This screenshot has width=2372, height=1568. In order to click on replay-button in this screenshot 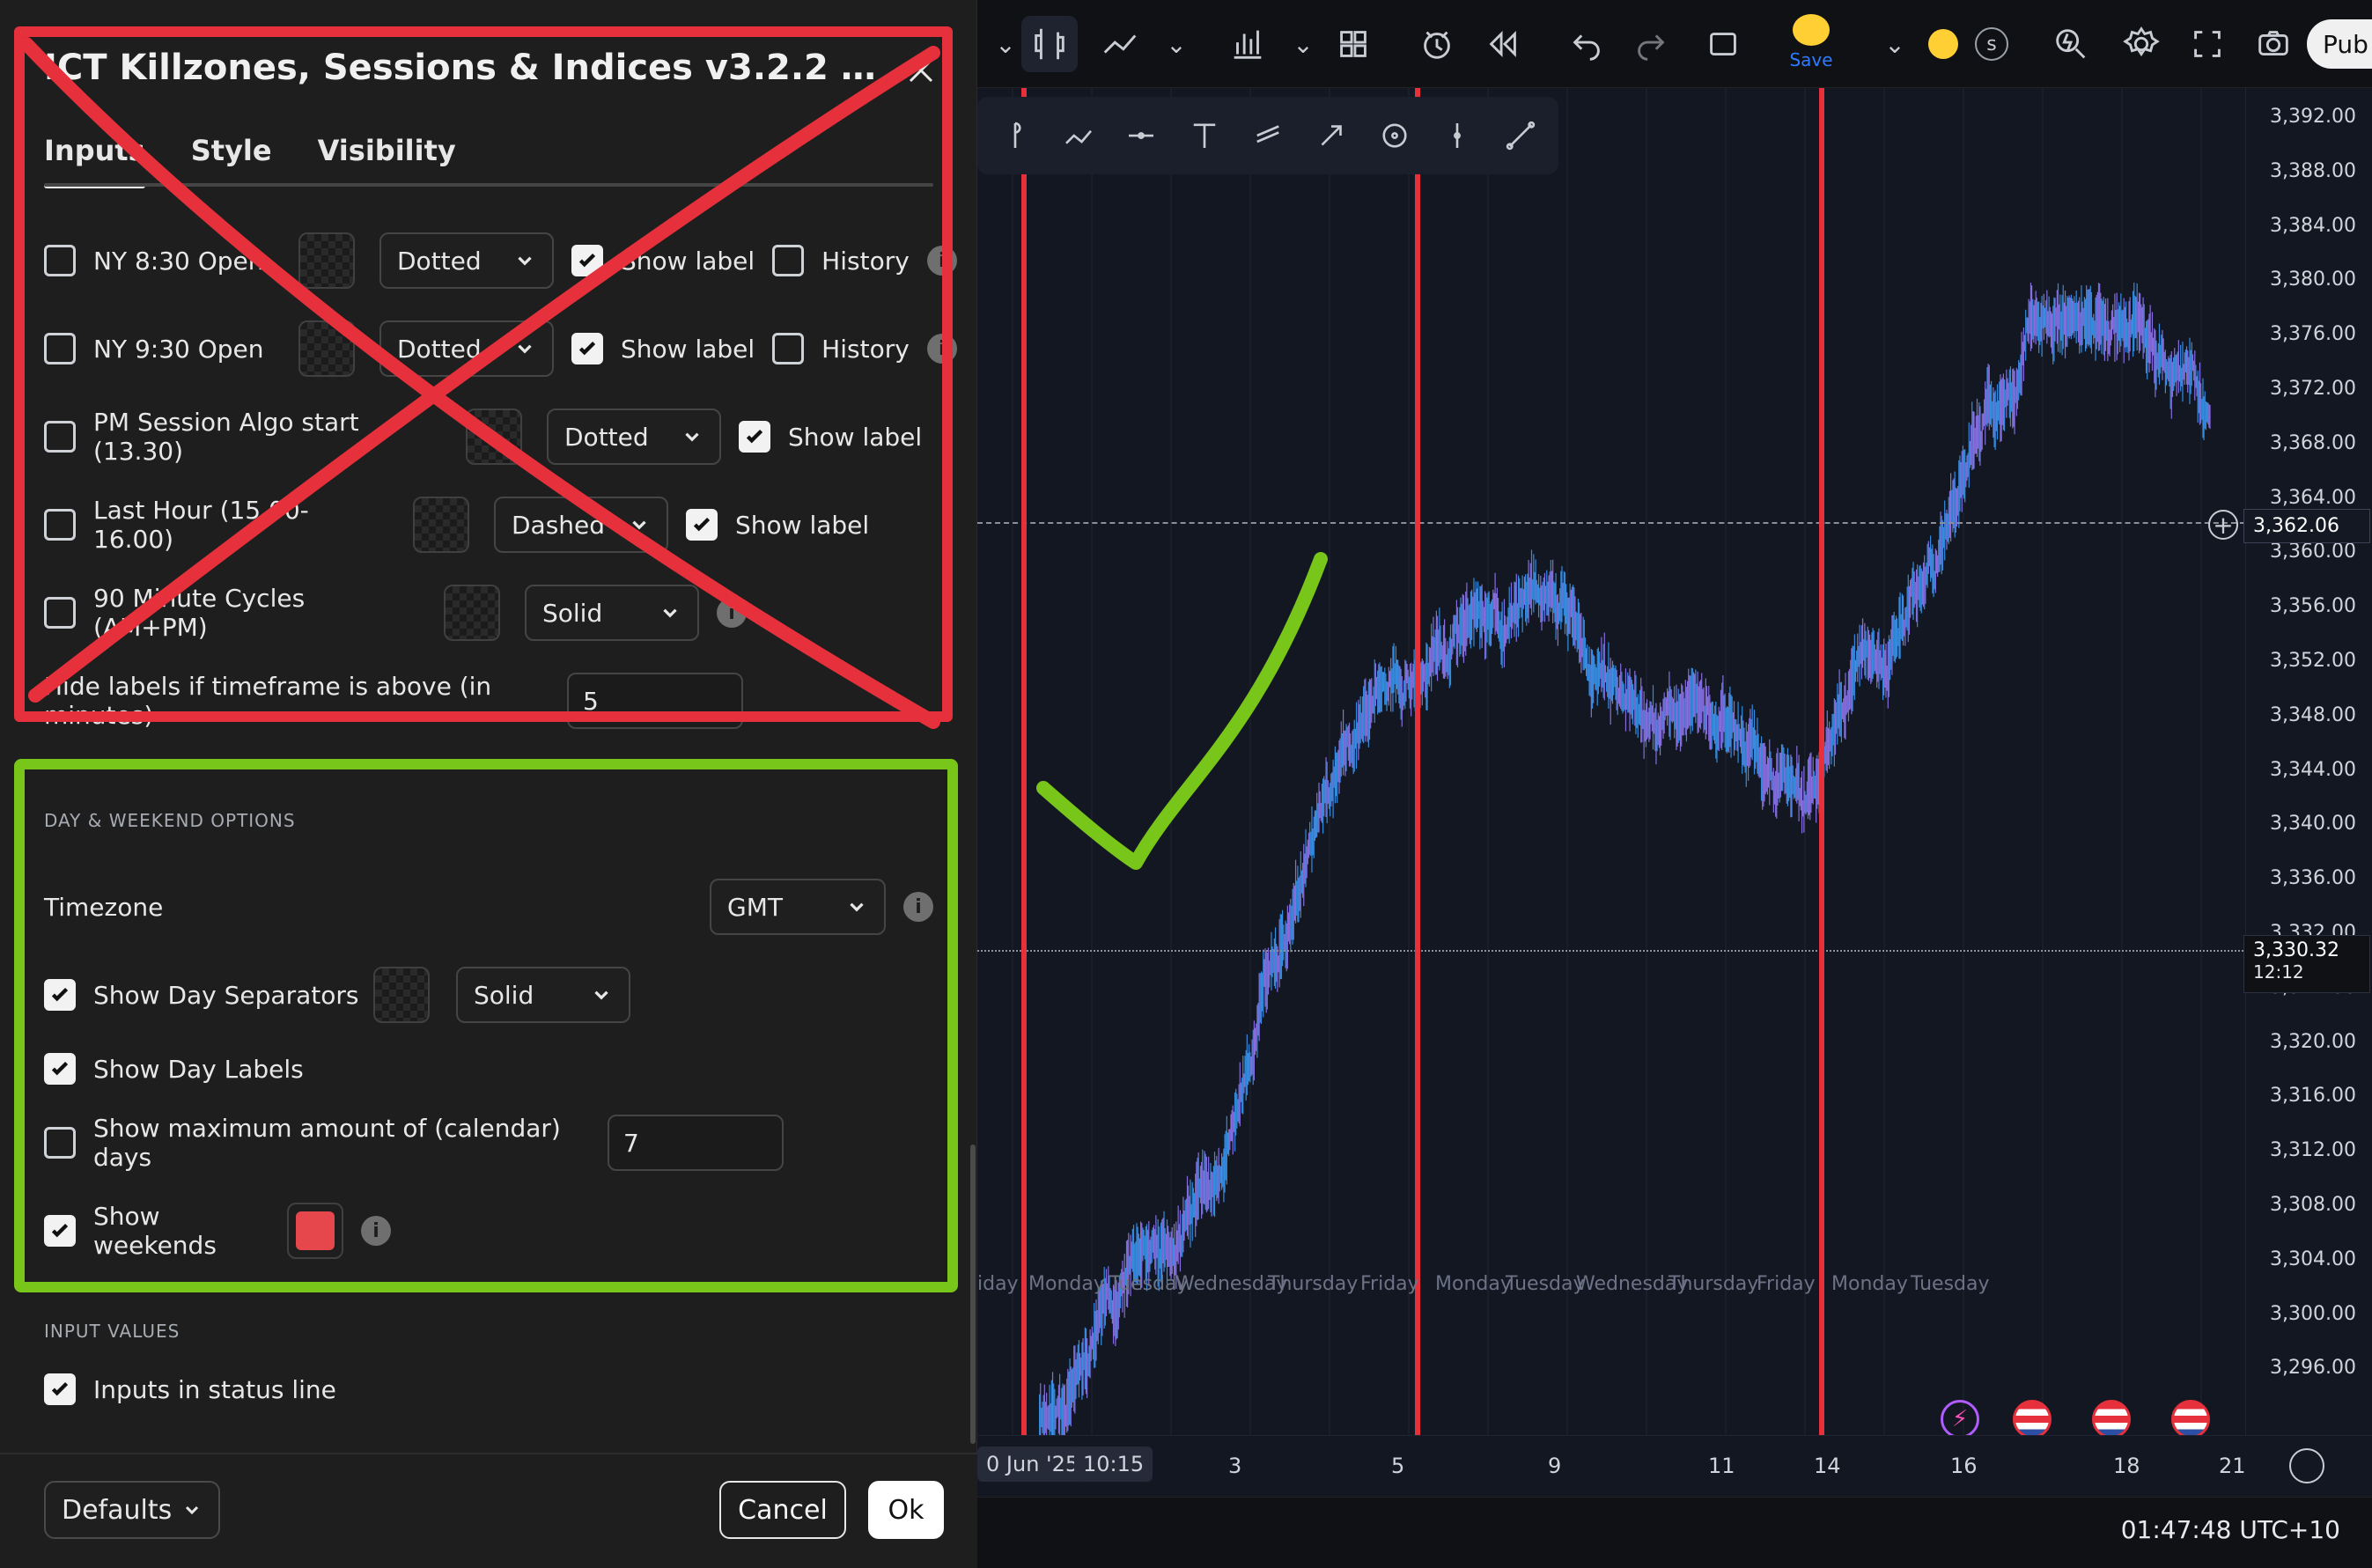, I will do `click(1503, 44)`.